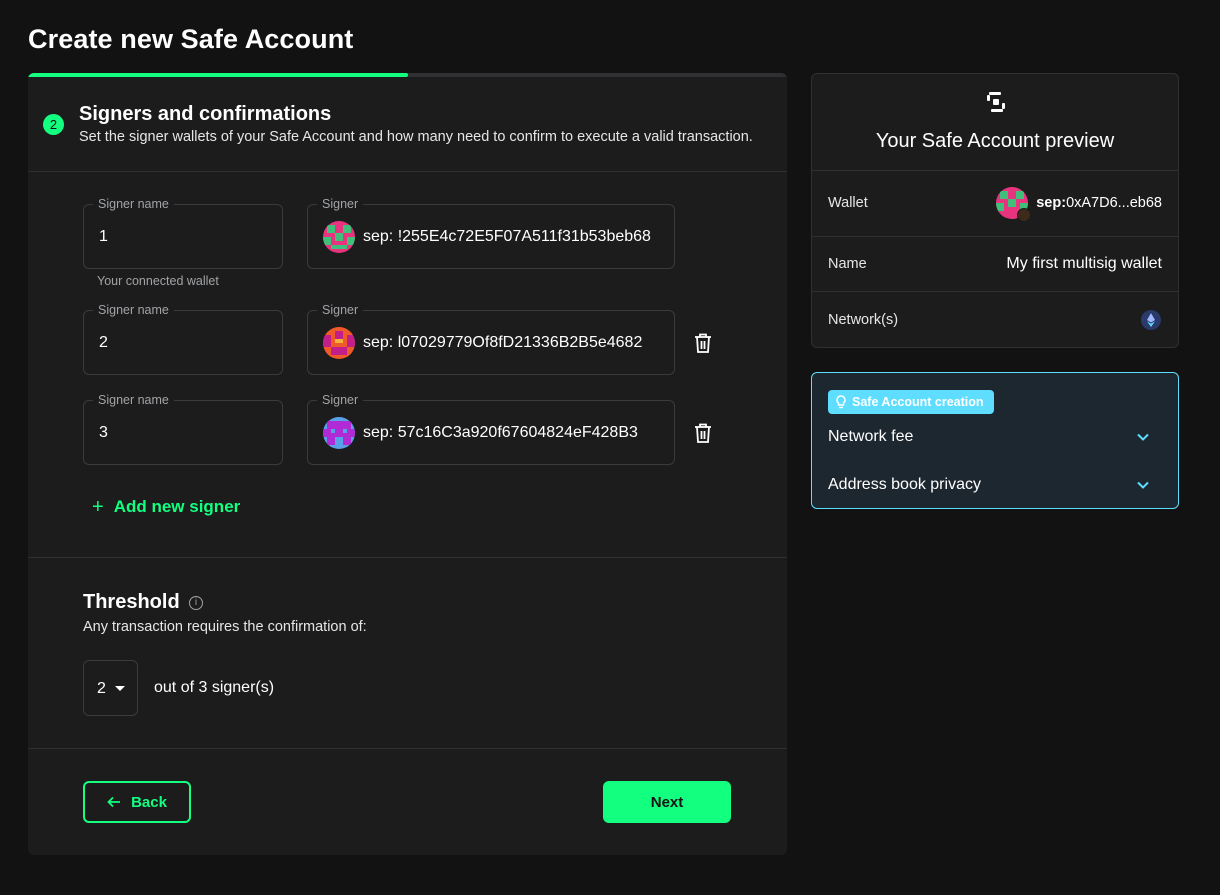  Describe the element at coordinates (995, 203) in the screenshot. I see `preview-wallet-row: Wallet sep:0xA7D6...eb68` at that location.